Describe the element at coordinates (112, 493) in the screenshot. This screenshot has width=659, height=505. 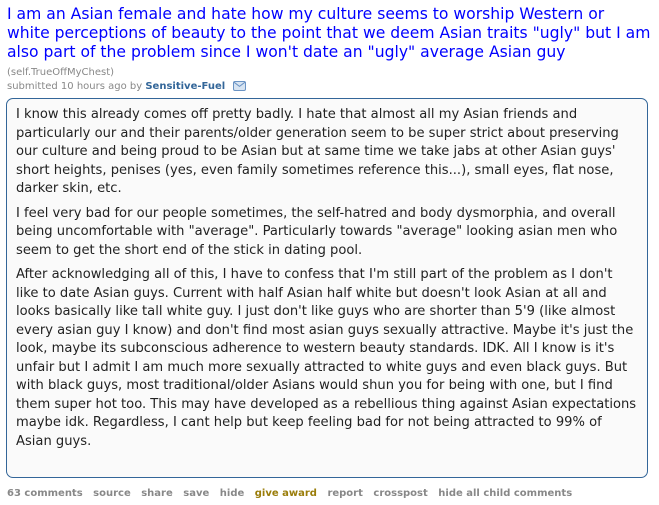
I see `source-button: source` at that location.